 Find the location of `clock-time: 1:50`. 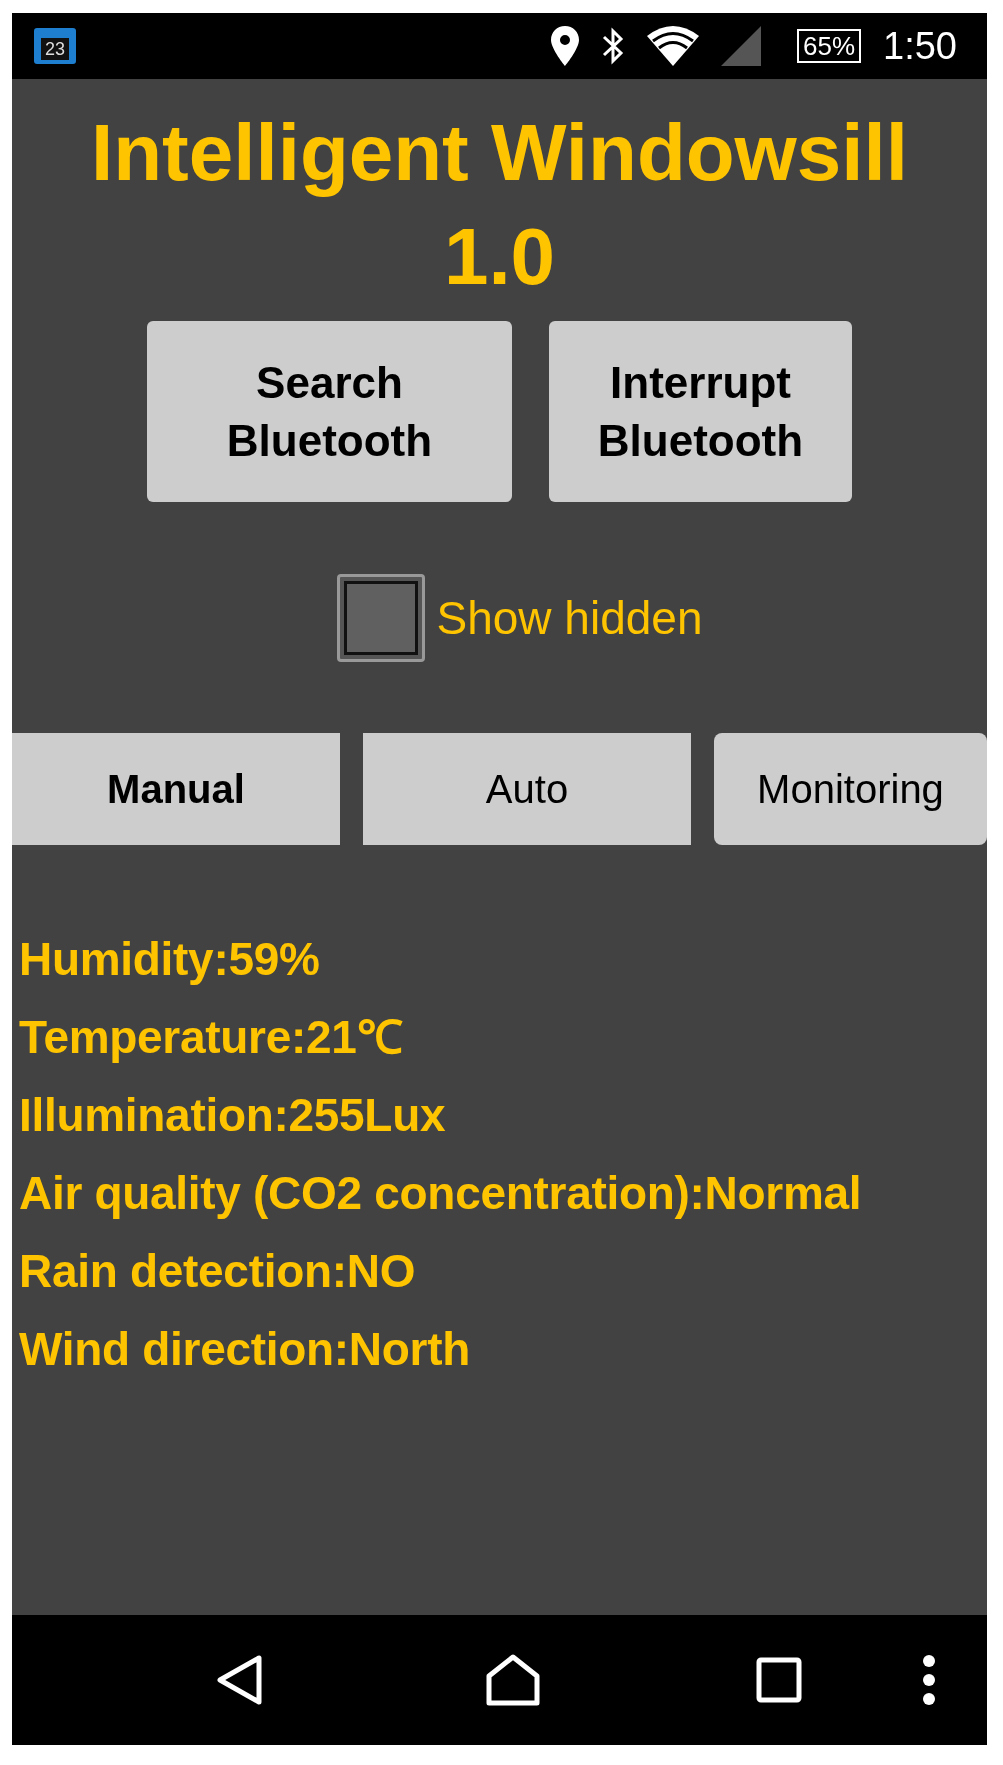

clock-time: 1:50 is located at coordinates (920, 46).